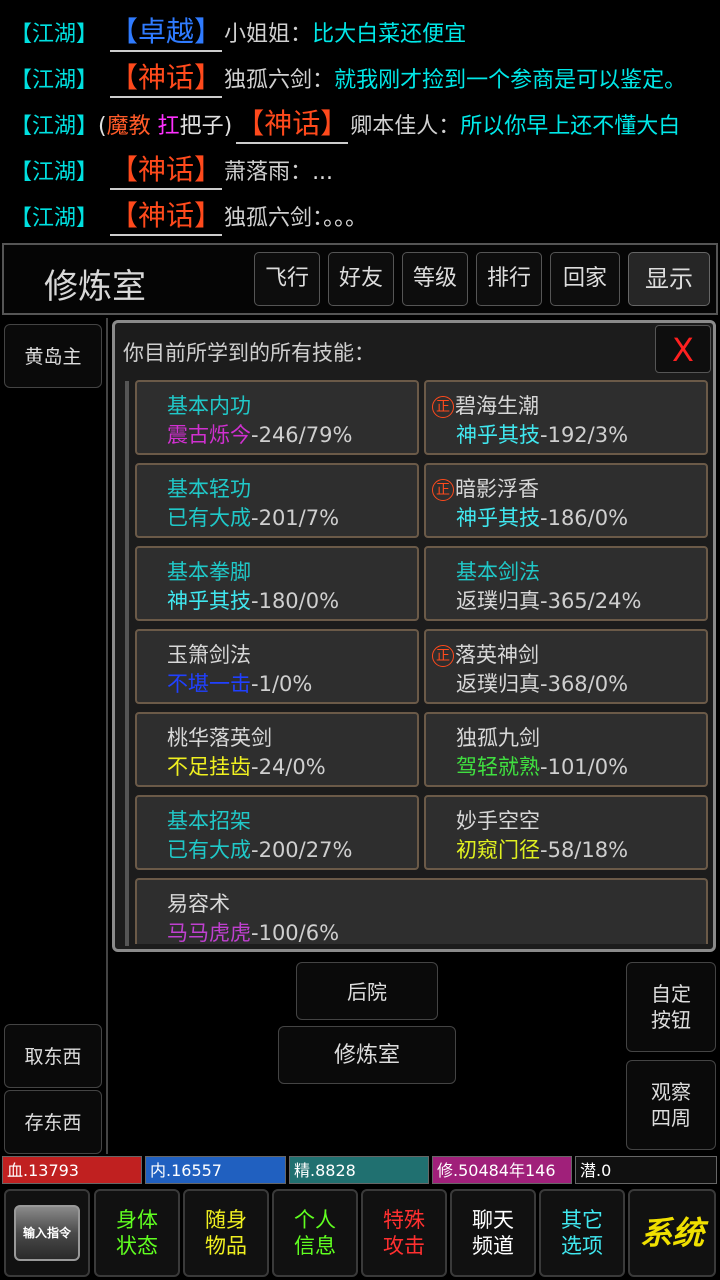 The height and width of the screenshot is (1280, 720). I want to click on display-button: 显示, so click(669, 279).